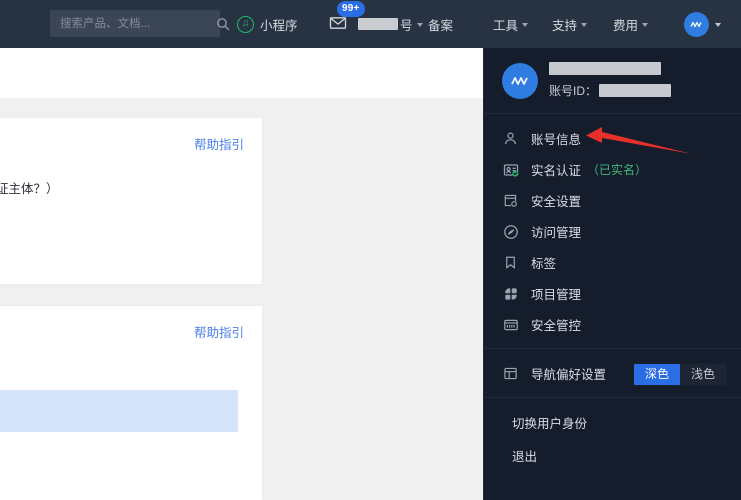 The image size is (741, 500). What do you see at coordinates (612, 231) in the screenshot?
I see `menu-item-access-management: 访问管理` at bounding box center [612, 231].